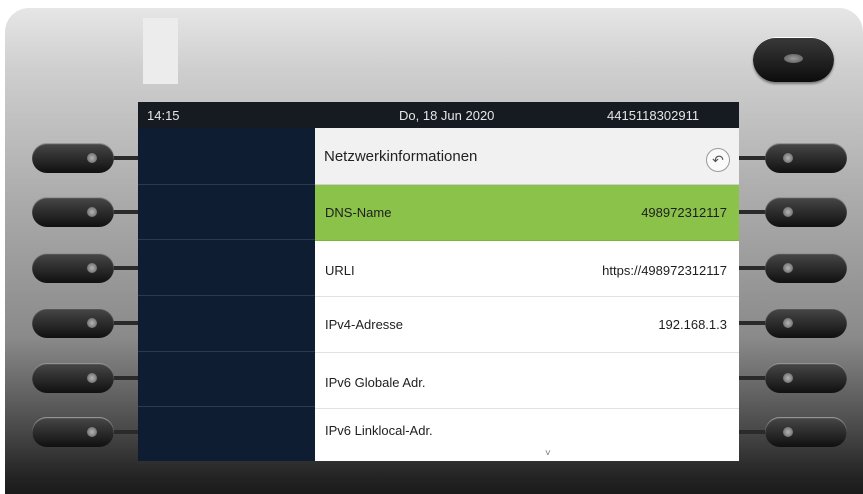 The image size is (863, 494). Describe the element at coordinates (527, 325) in the screenshot. I see `menu-item-ipv4: IPv4-Adresse 192.168.1.3` at that location.